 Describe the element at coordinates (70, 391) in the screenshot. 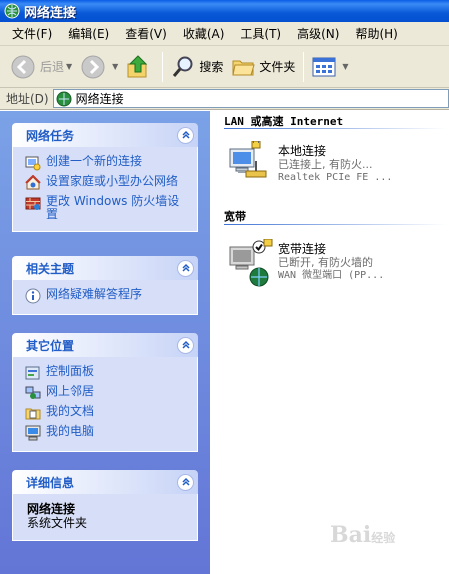

I see `place-label: 网上邻居` at that location.